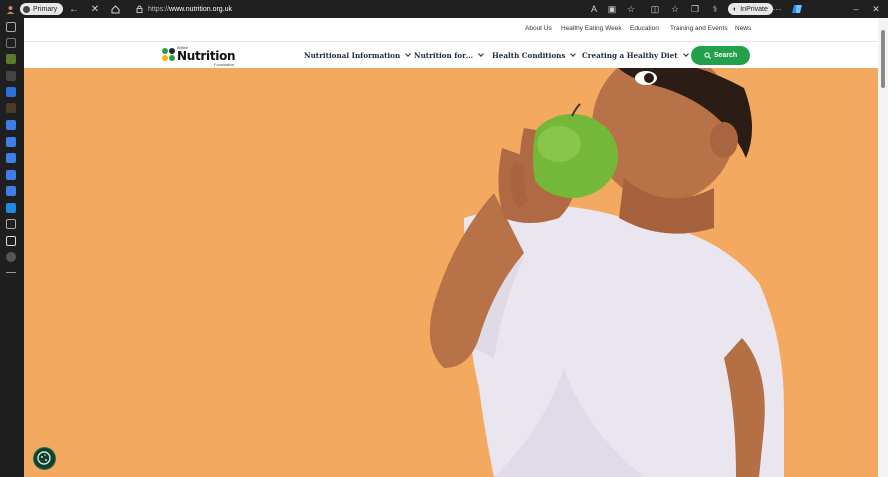 Image resolution: width=888 pixels, height=477 pixels. Describe the element at coordinates (631, 9) in the screenshot. I see `favorite-star-icon: ☆` at that location.